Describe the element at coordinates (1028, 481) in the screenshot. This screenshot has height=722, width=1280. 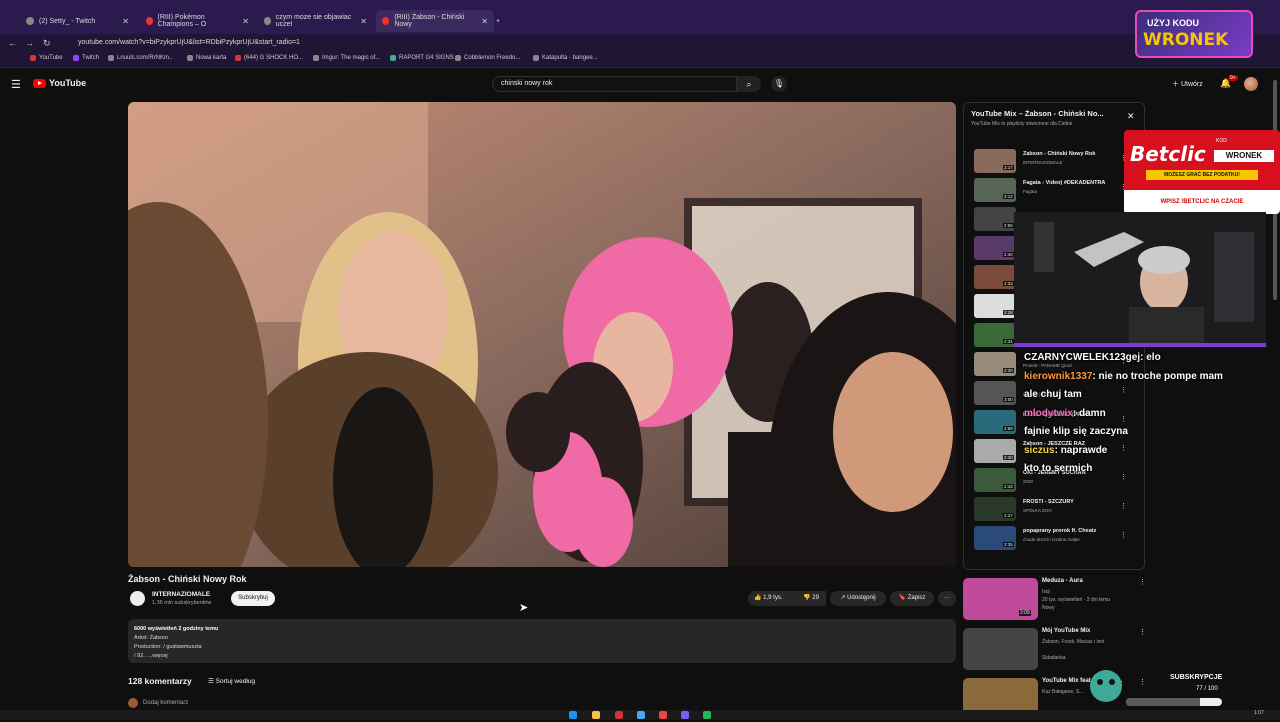
I see `mix-item-channel: 2020` at that location.